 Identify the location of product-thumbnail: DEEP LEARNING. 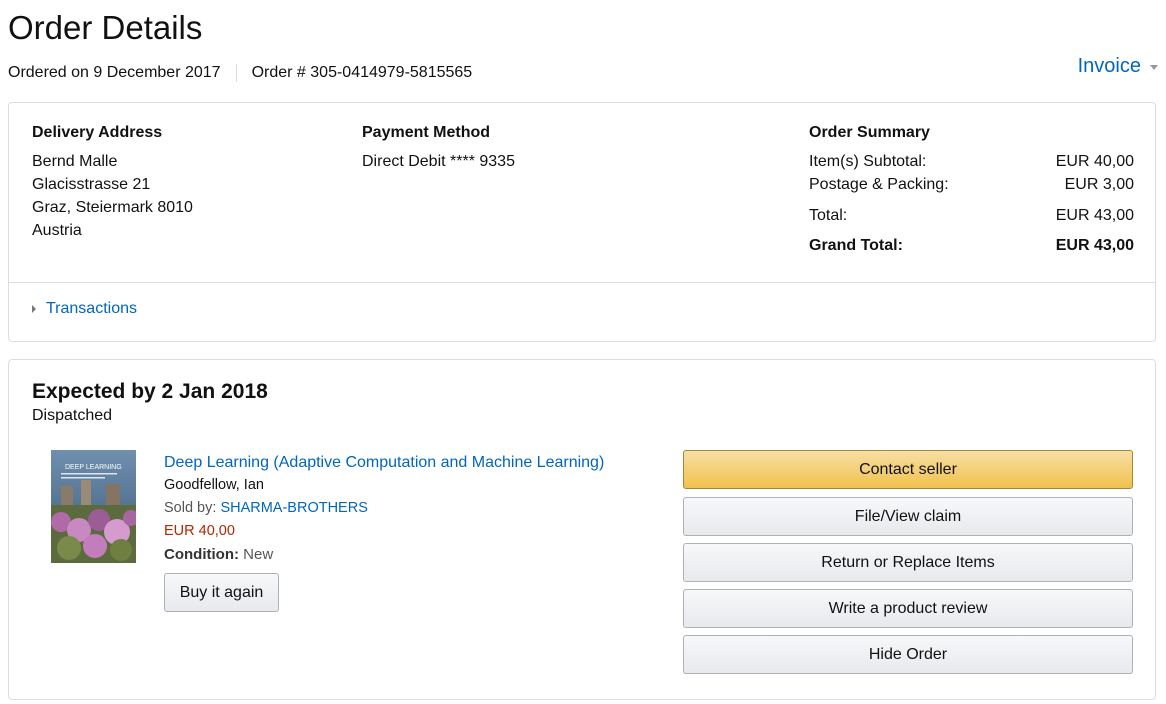
(93, 506).